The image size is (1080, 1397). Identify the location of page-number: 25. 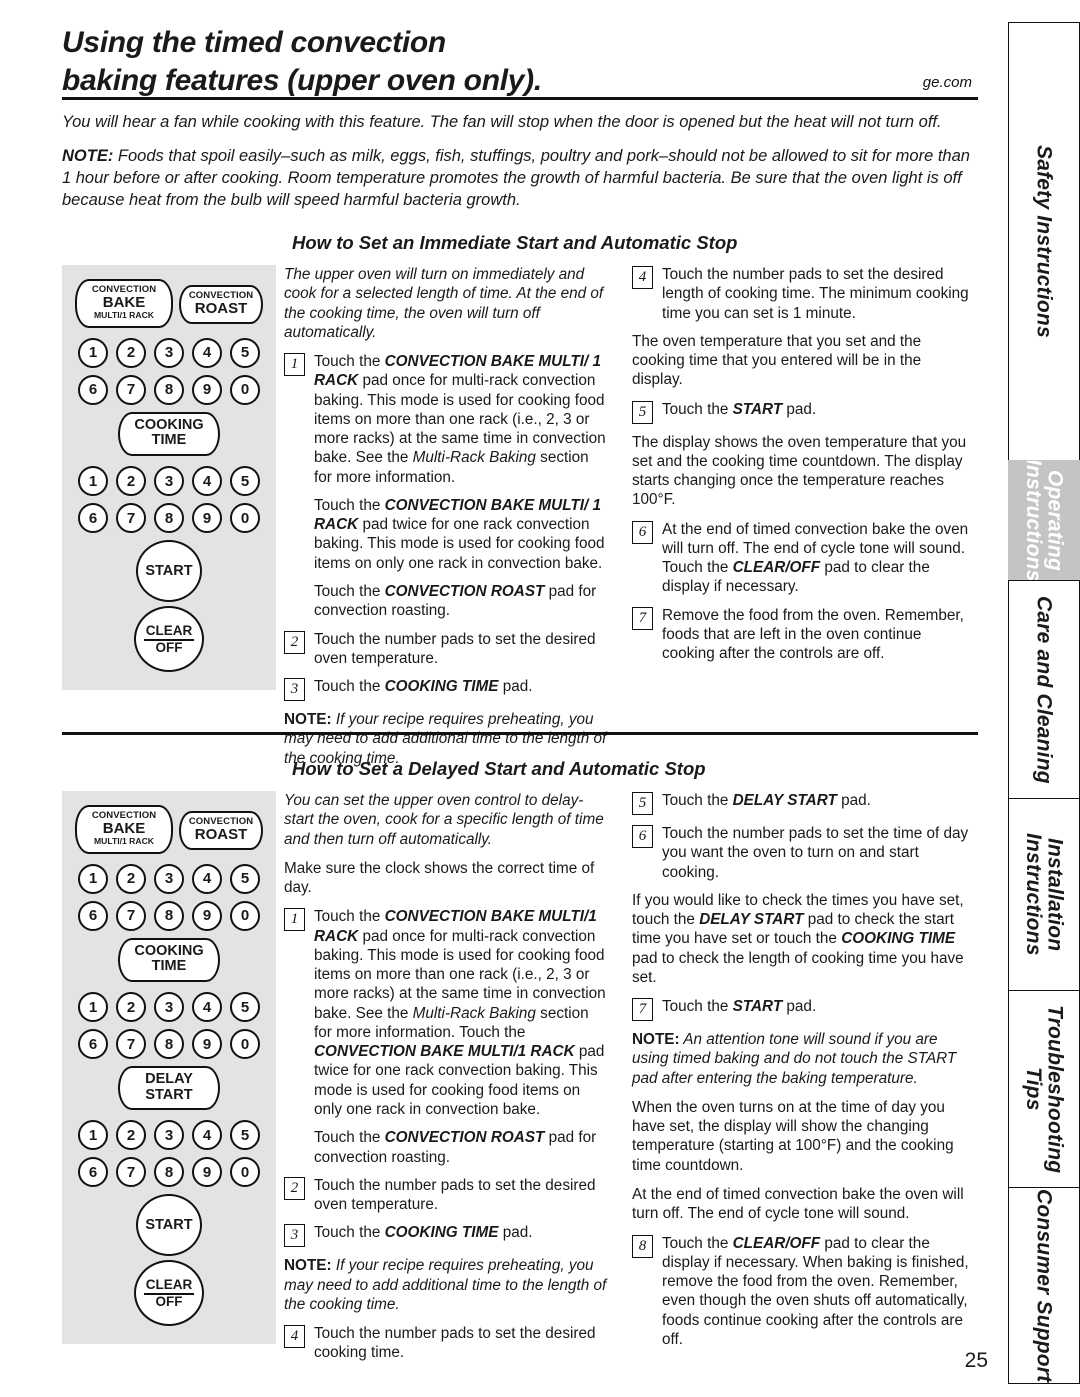
(976, 1360).